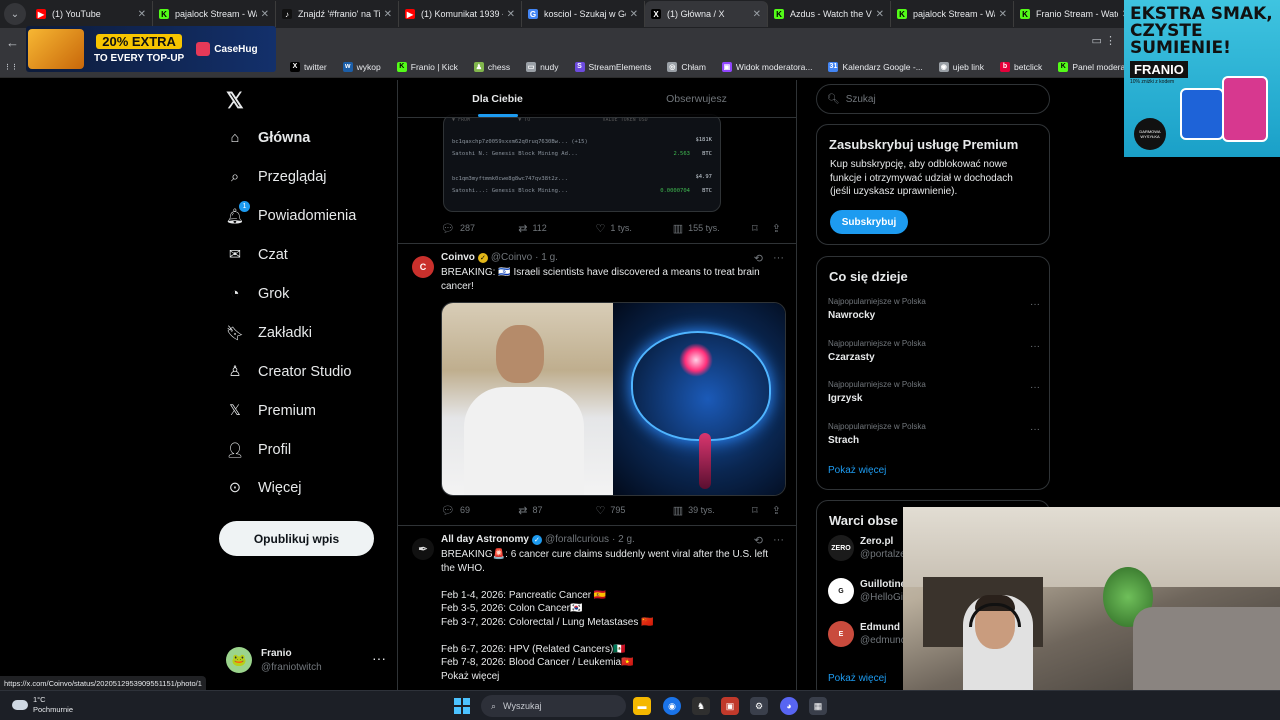 This screenshot has width=1280, height=720. What do you see at coordinates (789, 706) in the screenshot?
I see `discord-icon: ◕` at bounding box center [789, 706].